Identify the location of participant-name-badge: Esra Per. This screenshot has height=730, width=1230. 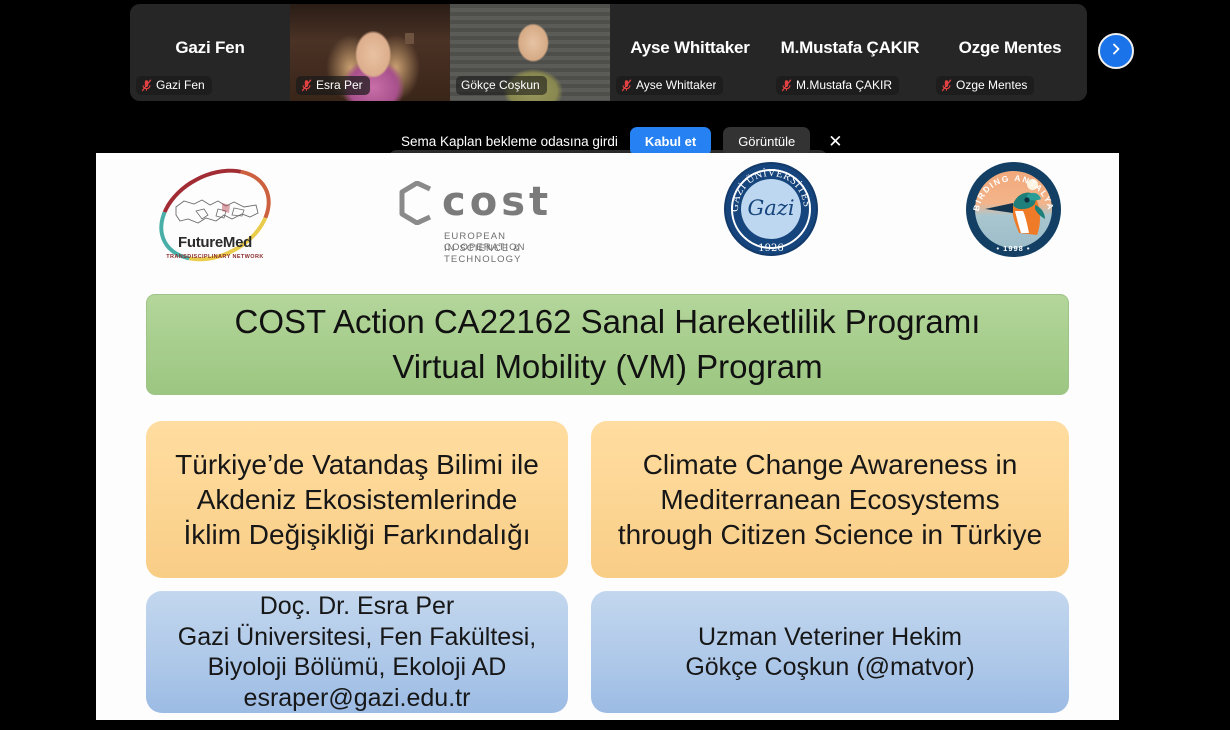
(333, 85).